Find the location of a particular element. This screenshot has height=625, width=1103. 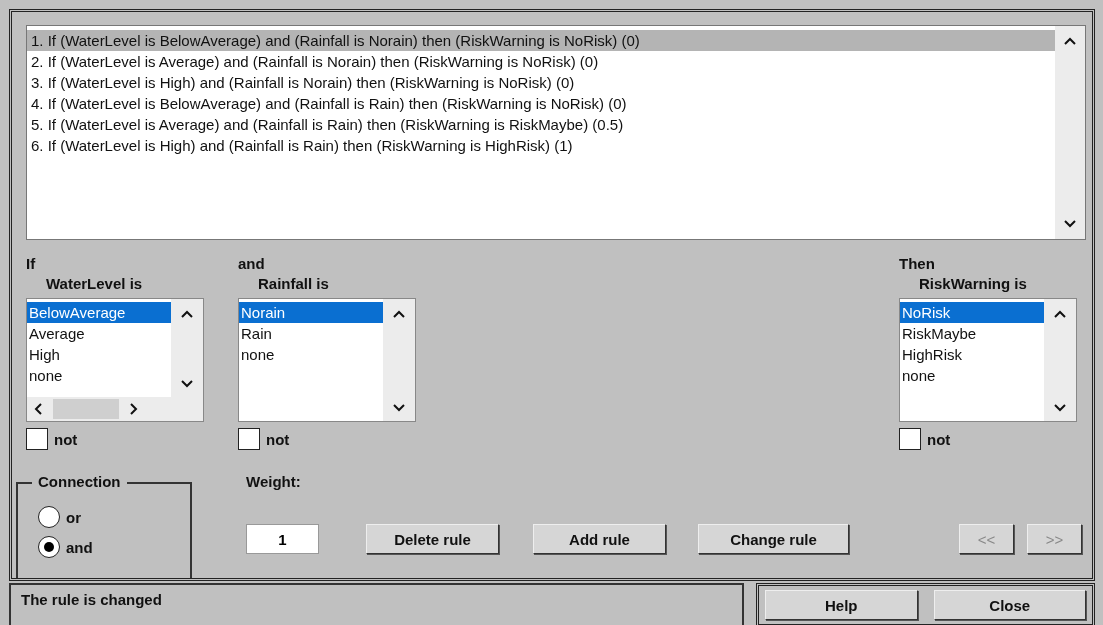

connective-label: Then is located at coordinates (917, 264).